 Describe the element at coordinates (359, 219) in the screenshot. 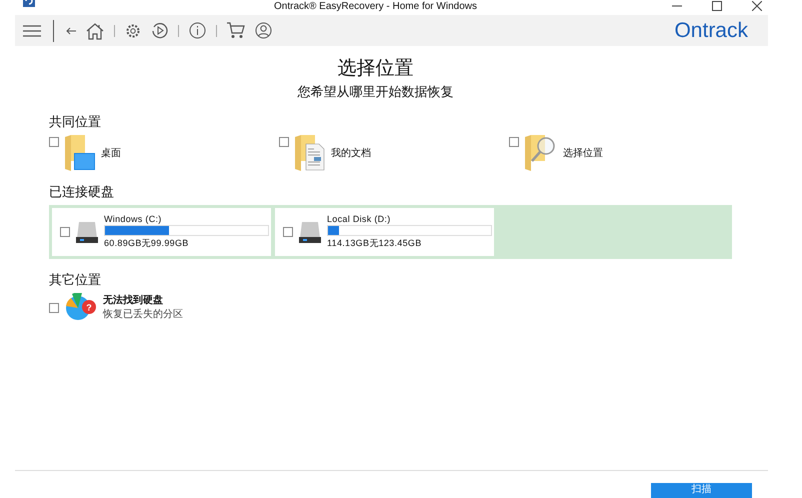

I see `disk-name: Local Disk (D:)` at that location.